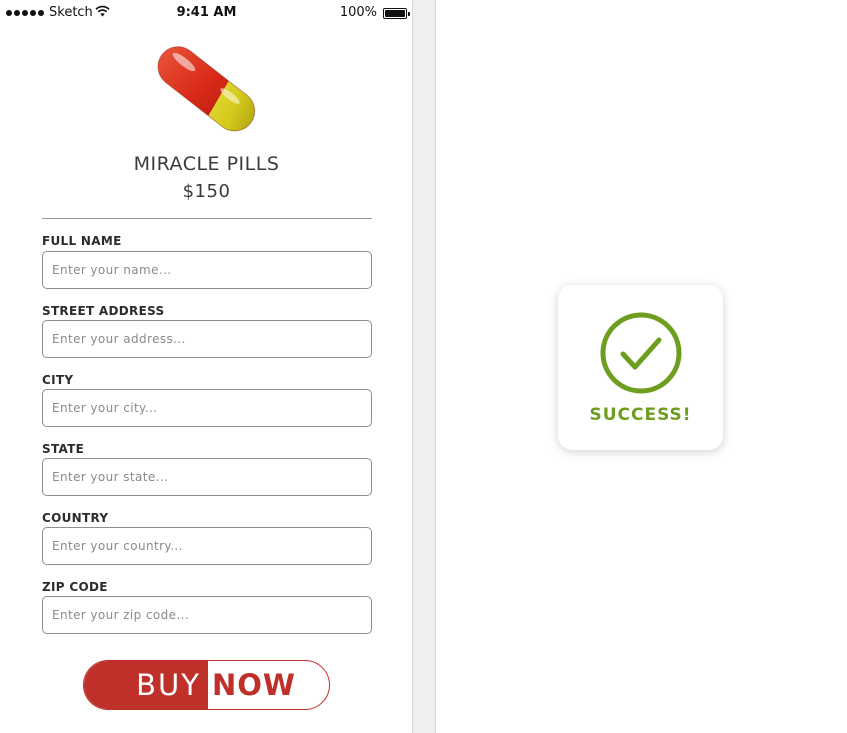 The width and height of the screenshot is (847, 733). What do you see at coordinates (207, 339) in the screenshot?
I see `street-address-input` at bounding box center [207, 339].